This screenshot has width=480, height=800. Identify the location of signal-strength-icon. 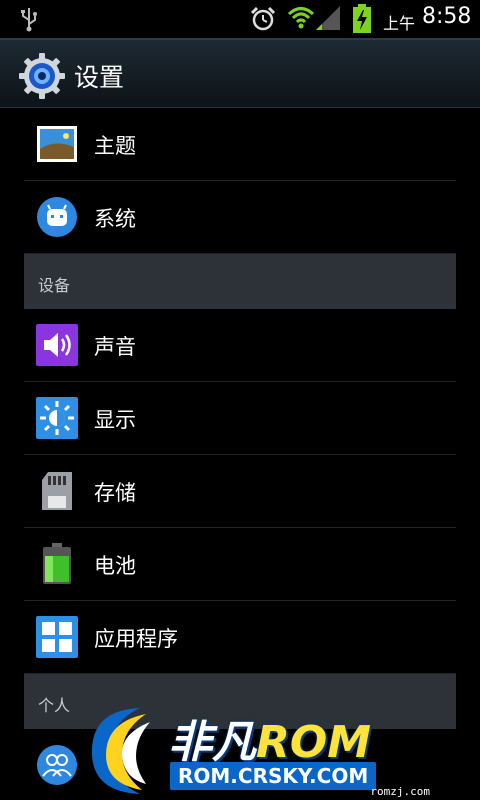
(328, 18).